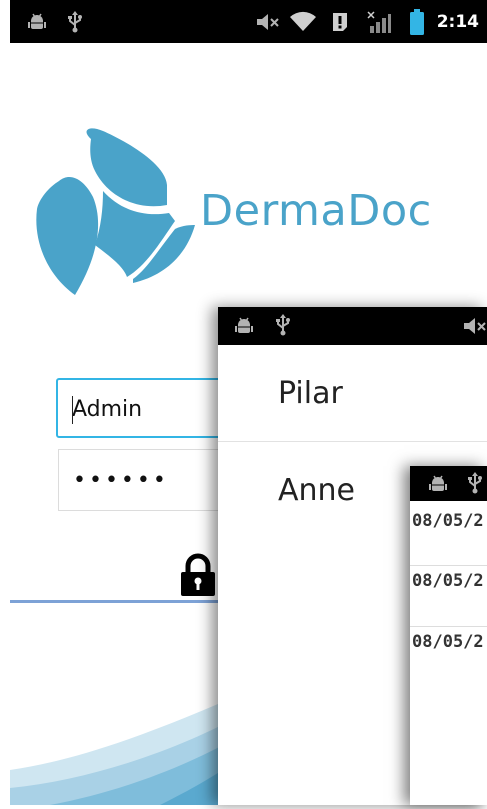 The image size is (487, 809). I want to click on username-value: Admin, so click(107, 409).